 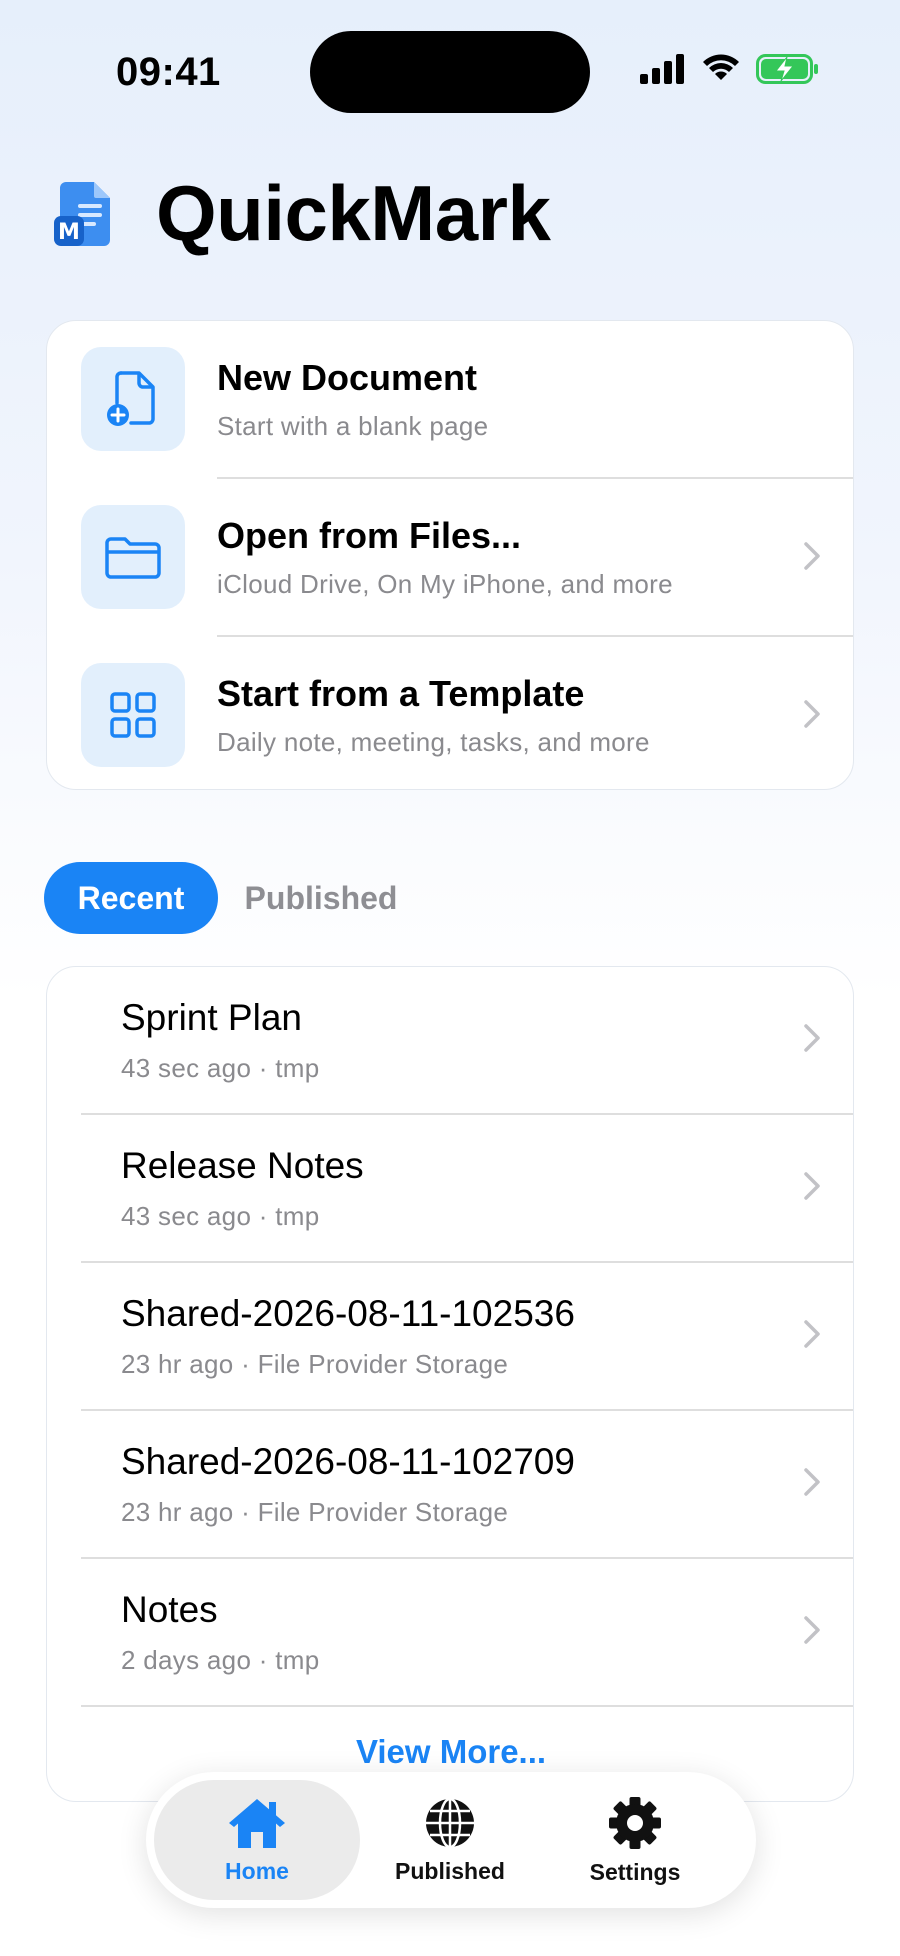 I want to click on quickmark-logo-icon: M, so click(x=82, y=213).